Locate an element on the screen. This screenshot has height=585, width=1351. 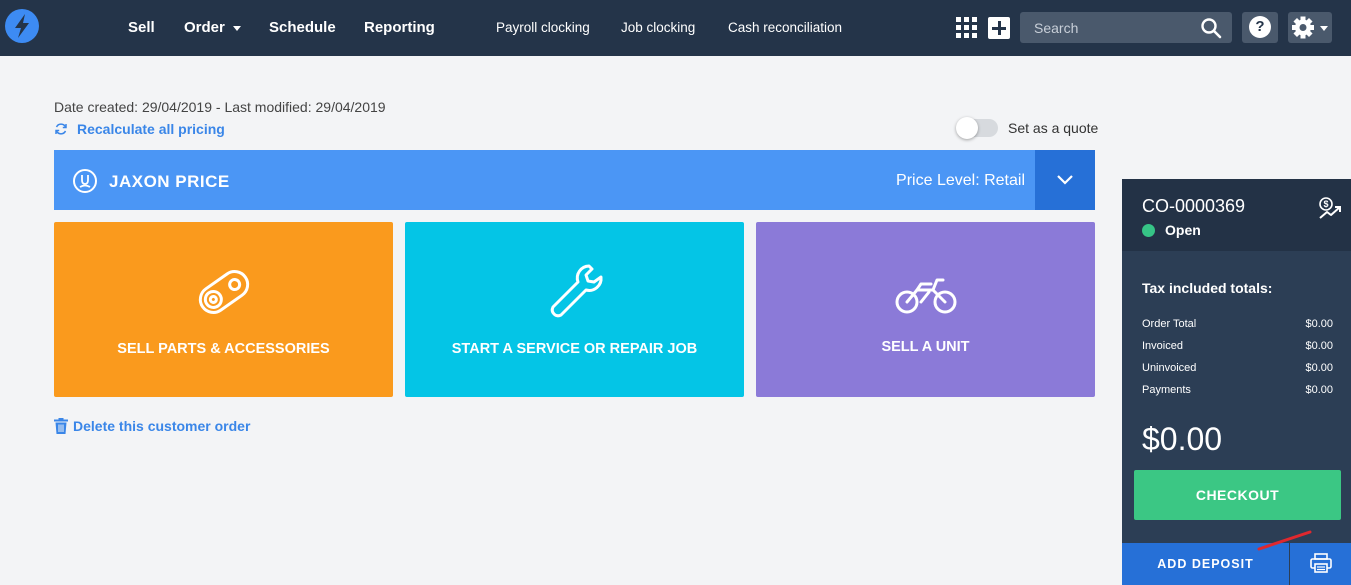
quote-toggle-label: Set as a quote is located at coordinates (1053, 128).